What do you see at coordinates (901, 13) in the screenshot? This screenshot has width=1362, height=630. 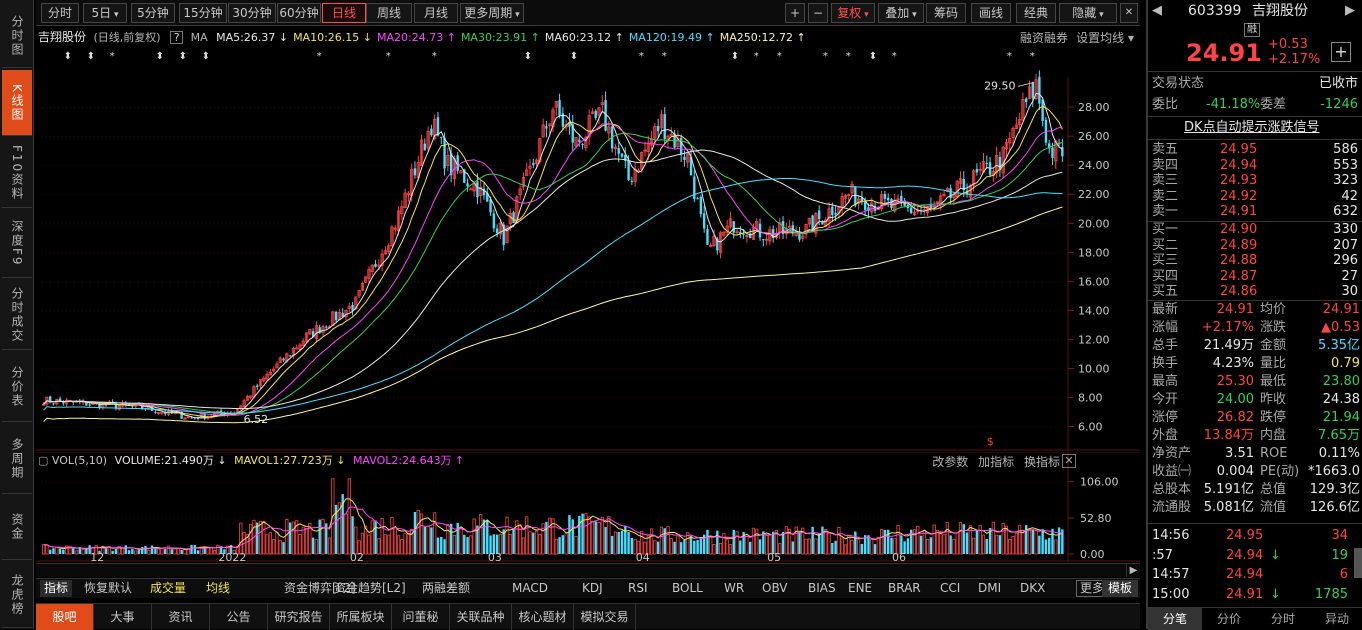 I see `toolbar-button: 叠加 ▾` at bounding box center [901, 13].